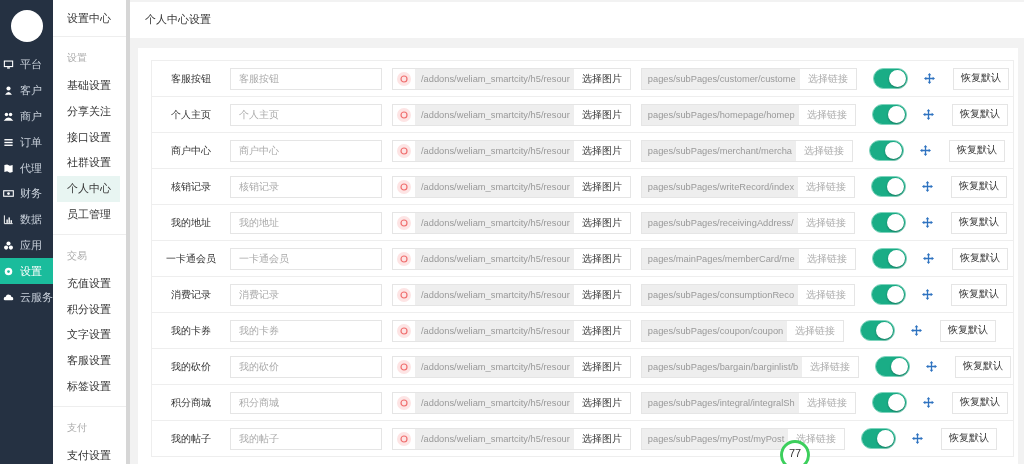  What do you see at coordinates (306, 438) in the screenshot?
I see `name-input-field: 我的帖子` at bounding box center [306, 438].